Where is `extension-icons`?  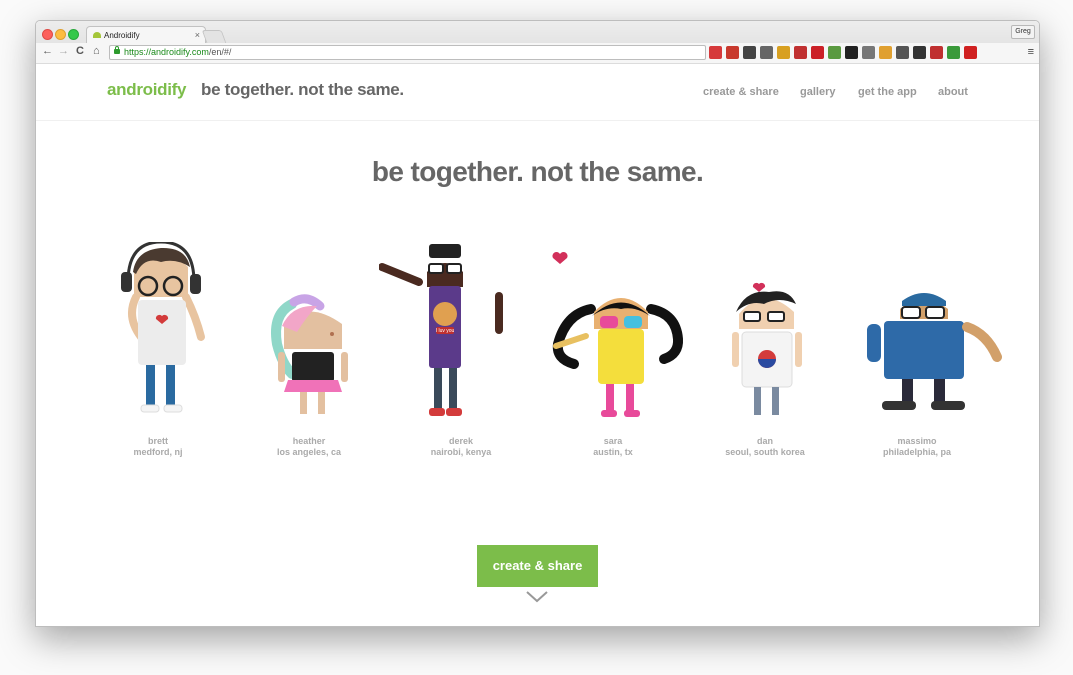
extension-icons is located at coordinates (843, 53).